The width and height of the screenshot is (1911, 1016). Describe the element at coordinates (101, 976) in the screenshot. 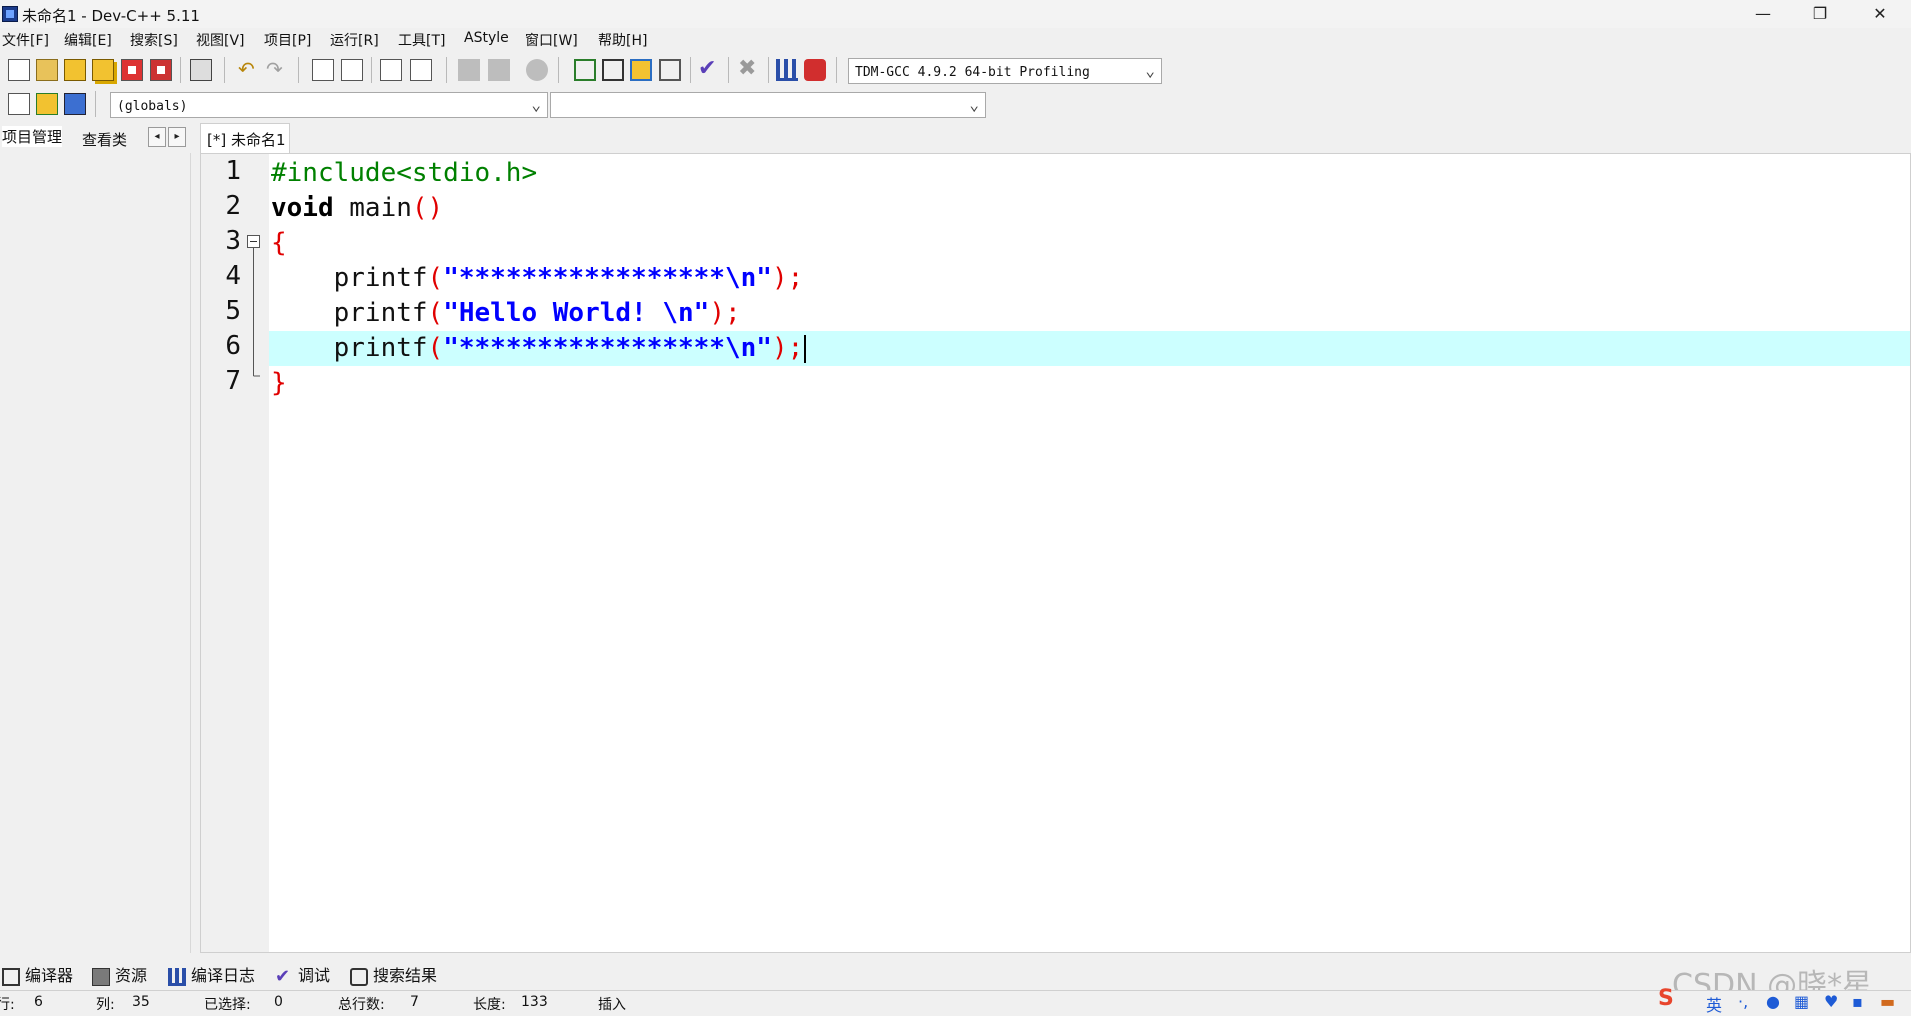

I see `resources-icon` at that location.